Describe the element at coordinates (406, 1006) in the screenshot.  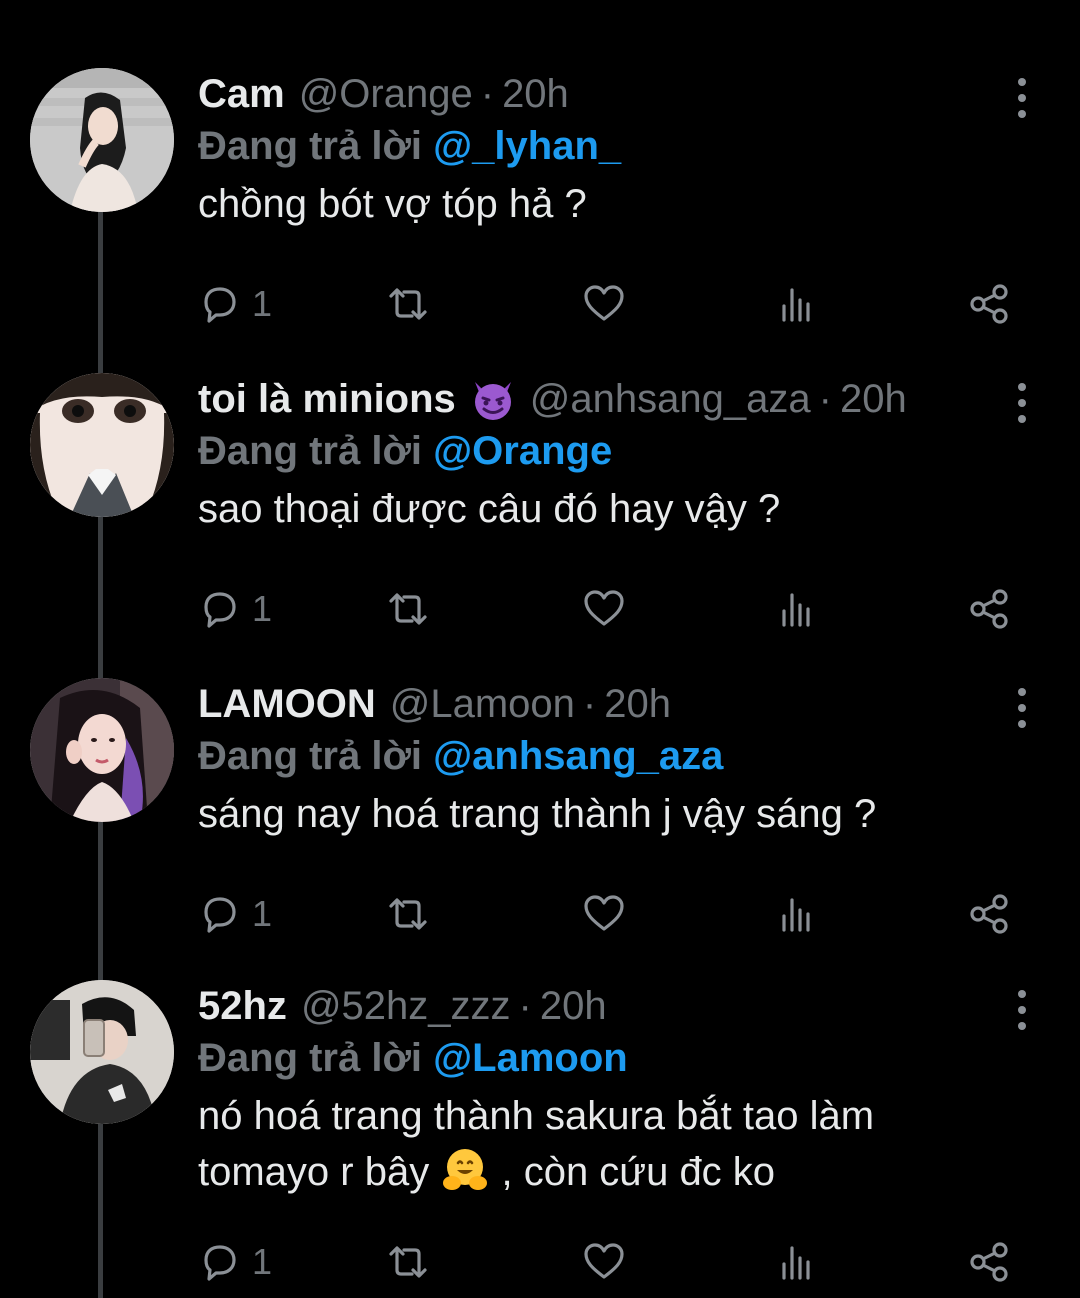
I see `user-handle: @52hz_zzz` at that location.